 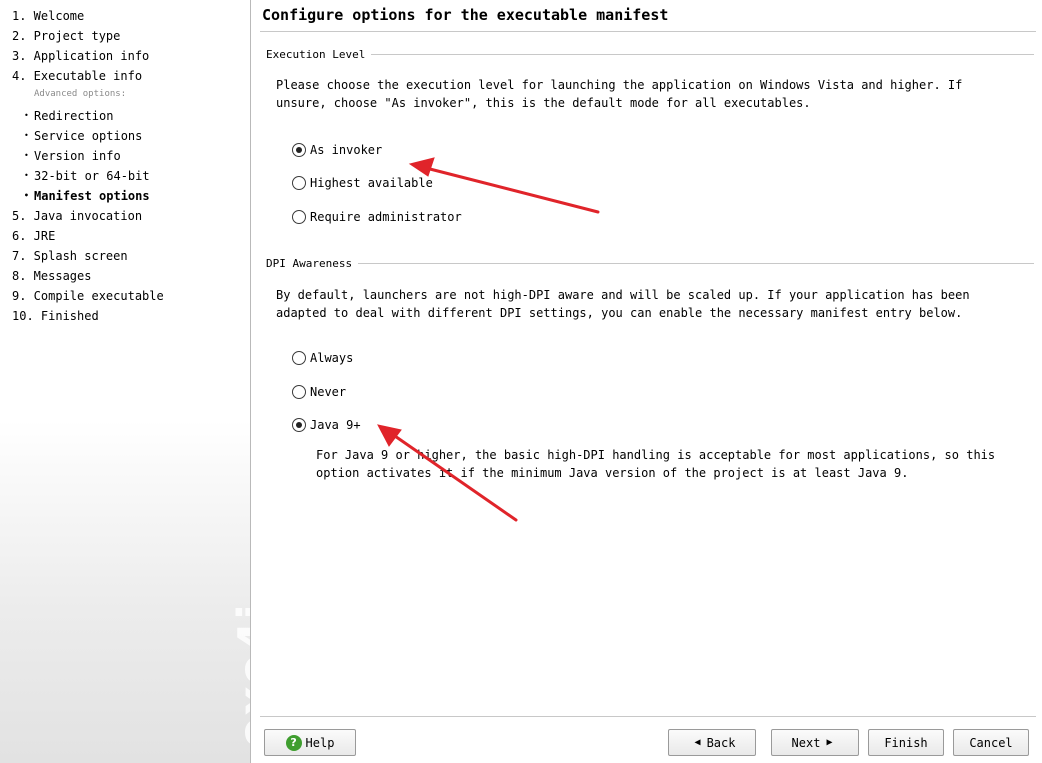 What do you see at coordinates (83, 136) in the screenshot?
I see `step-service-options: Service options` at bounding box center [83, 136].